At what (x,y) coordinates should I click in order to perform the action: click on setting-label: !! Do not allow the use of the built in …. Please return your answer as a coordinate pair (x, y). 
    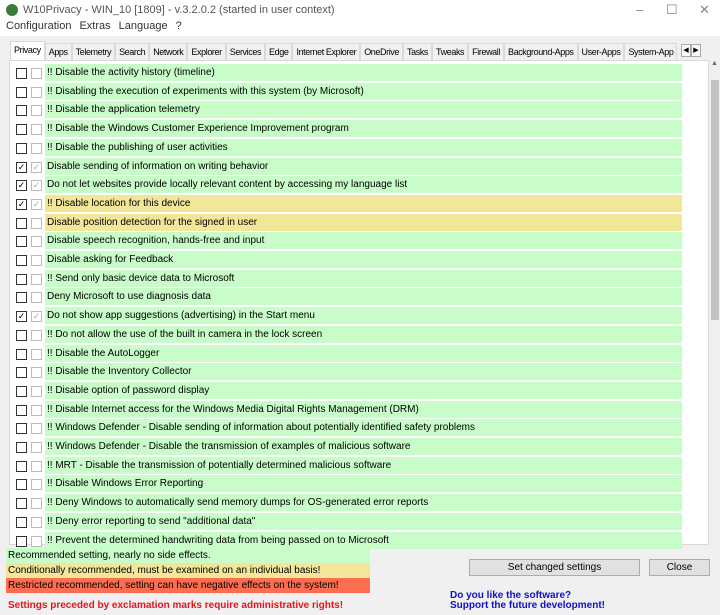
    Looking at the image, I should click on (363, 334).